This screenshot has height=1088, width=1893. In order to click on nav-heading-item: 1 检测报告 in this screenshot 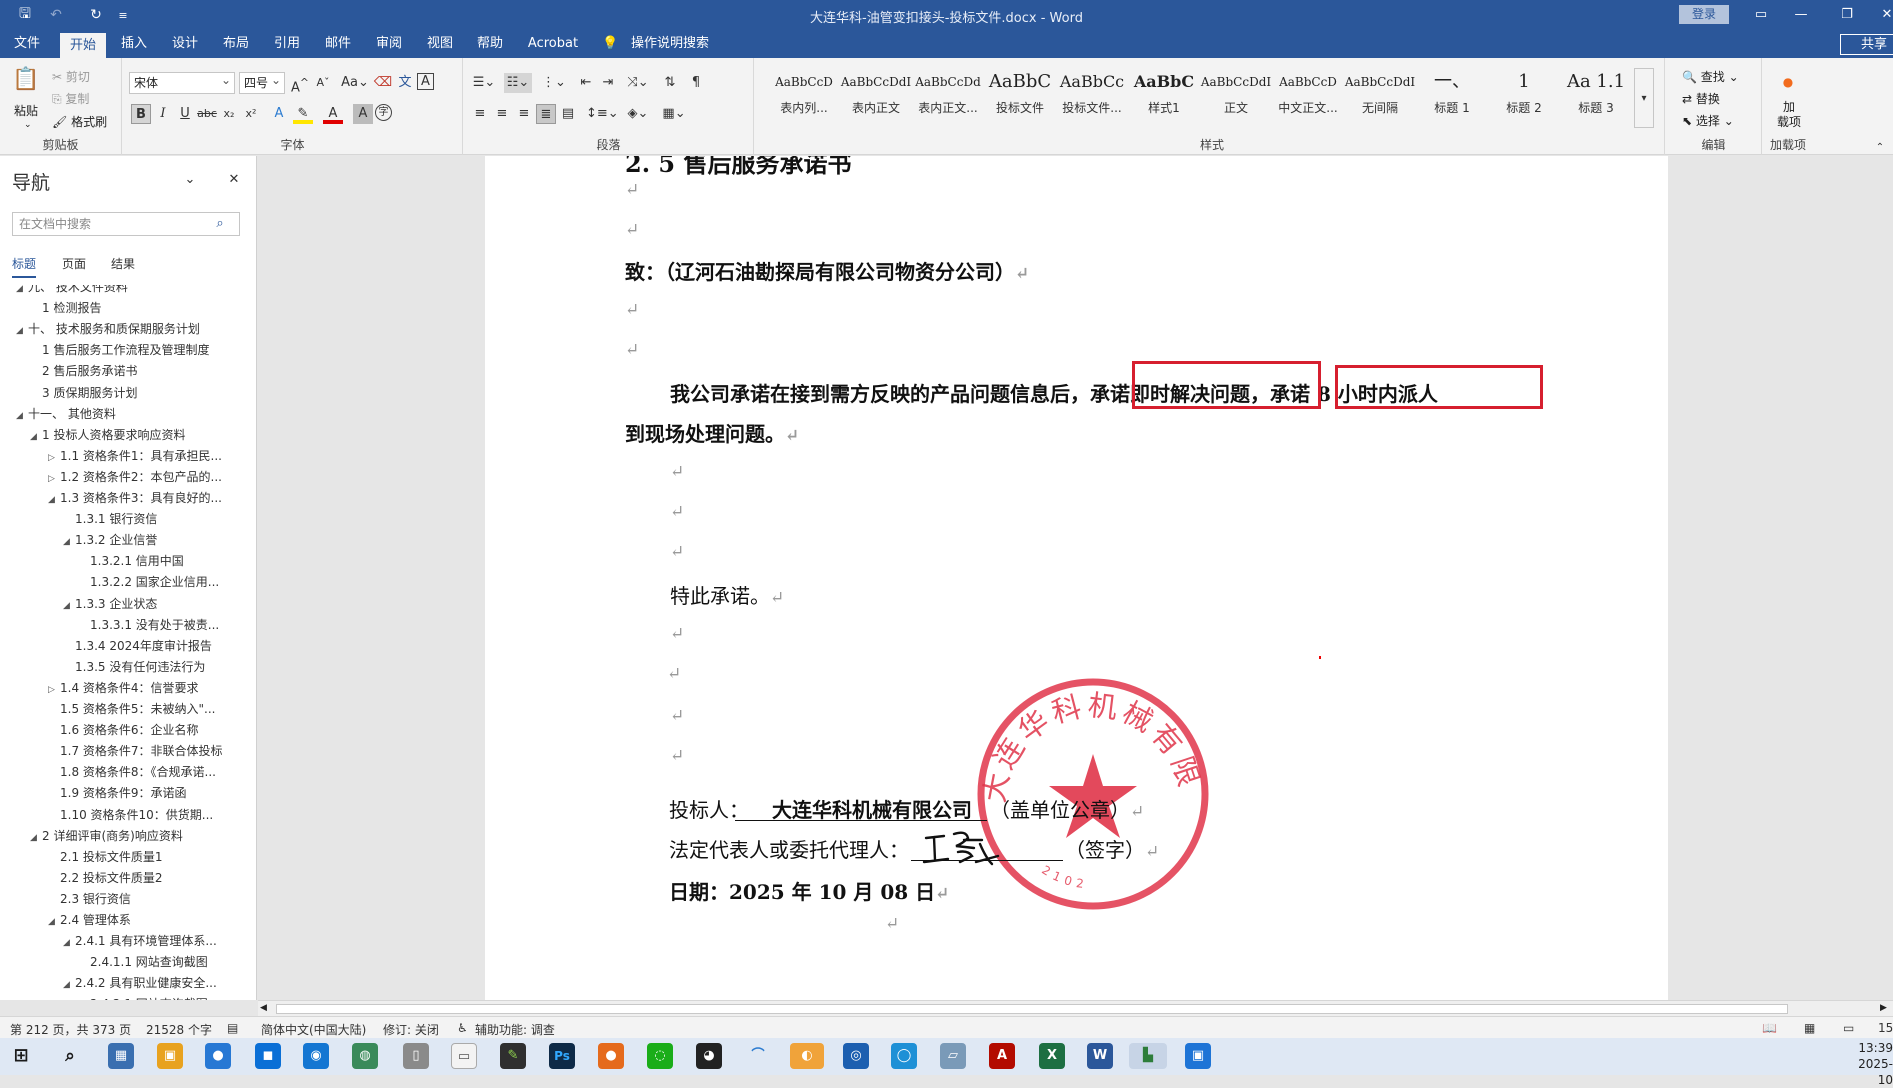, I will do `click(125, 308)`.